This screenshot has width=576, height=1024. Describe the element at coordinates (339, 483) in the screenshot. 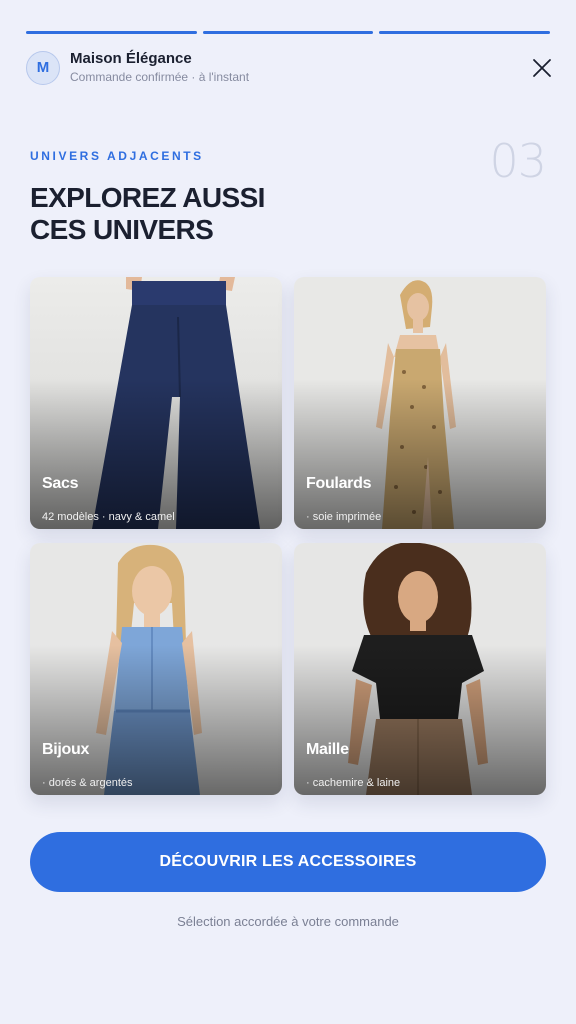

I see `category-label: Foulards` at that location.